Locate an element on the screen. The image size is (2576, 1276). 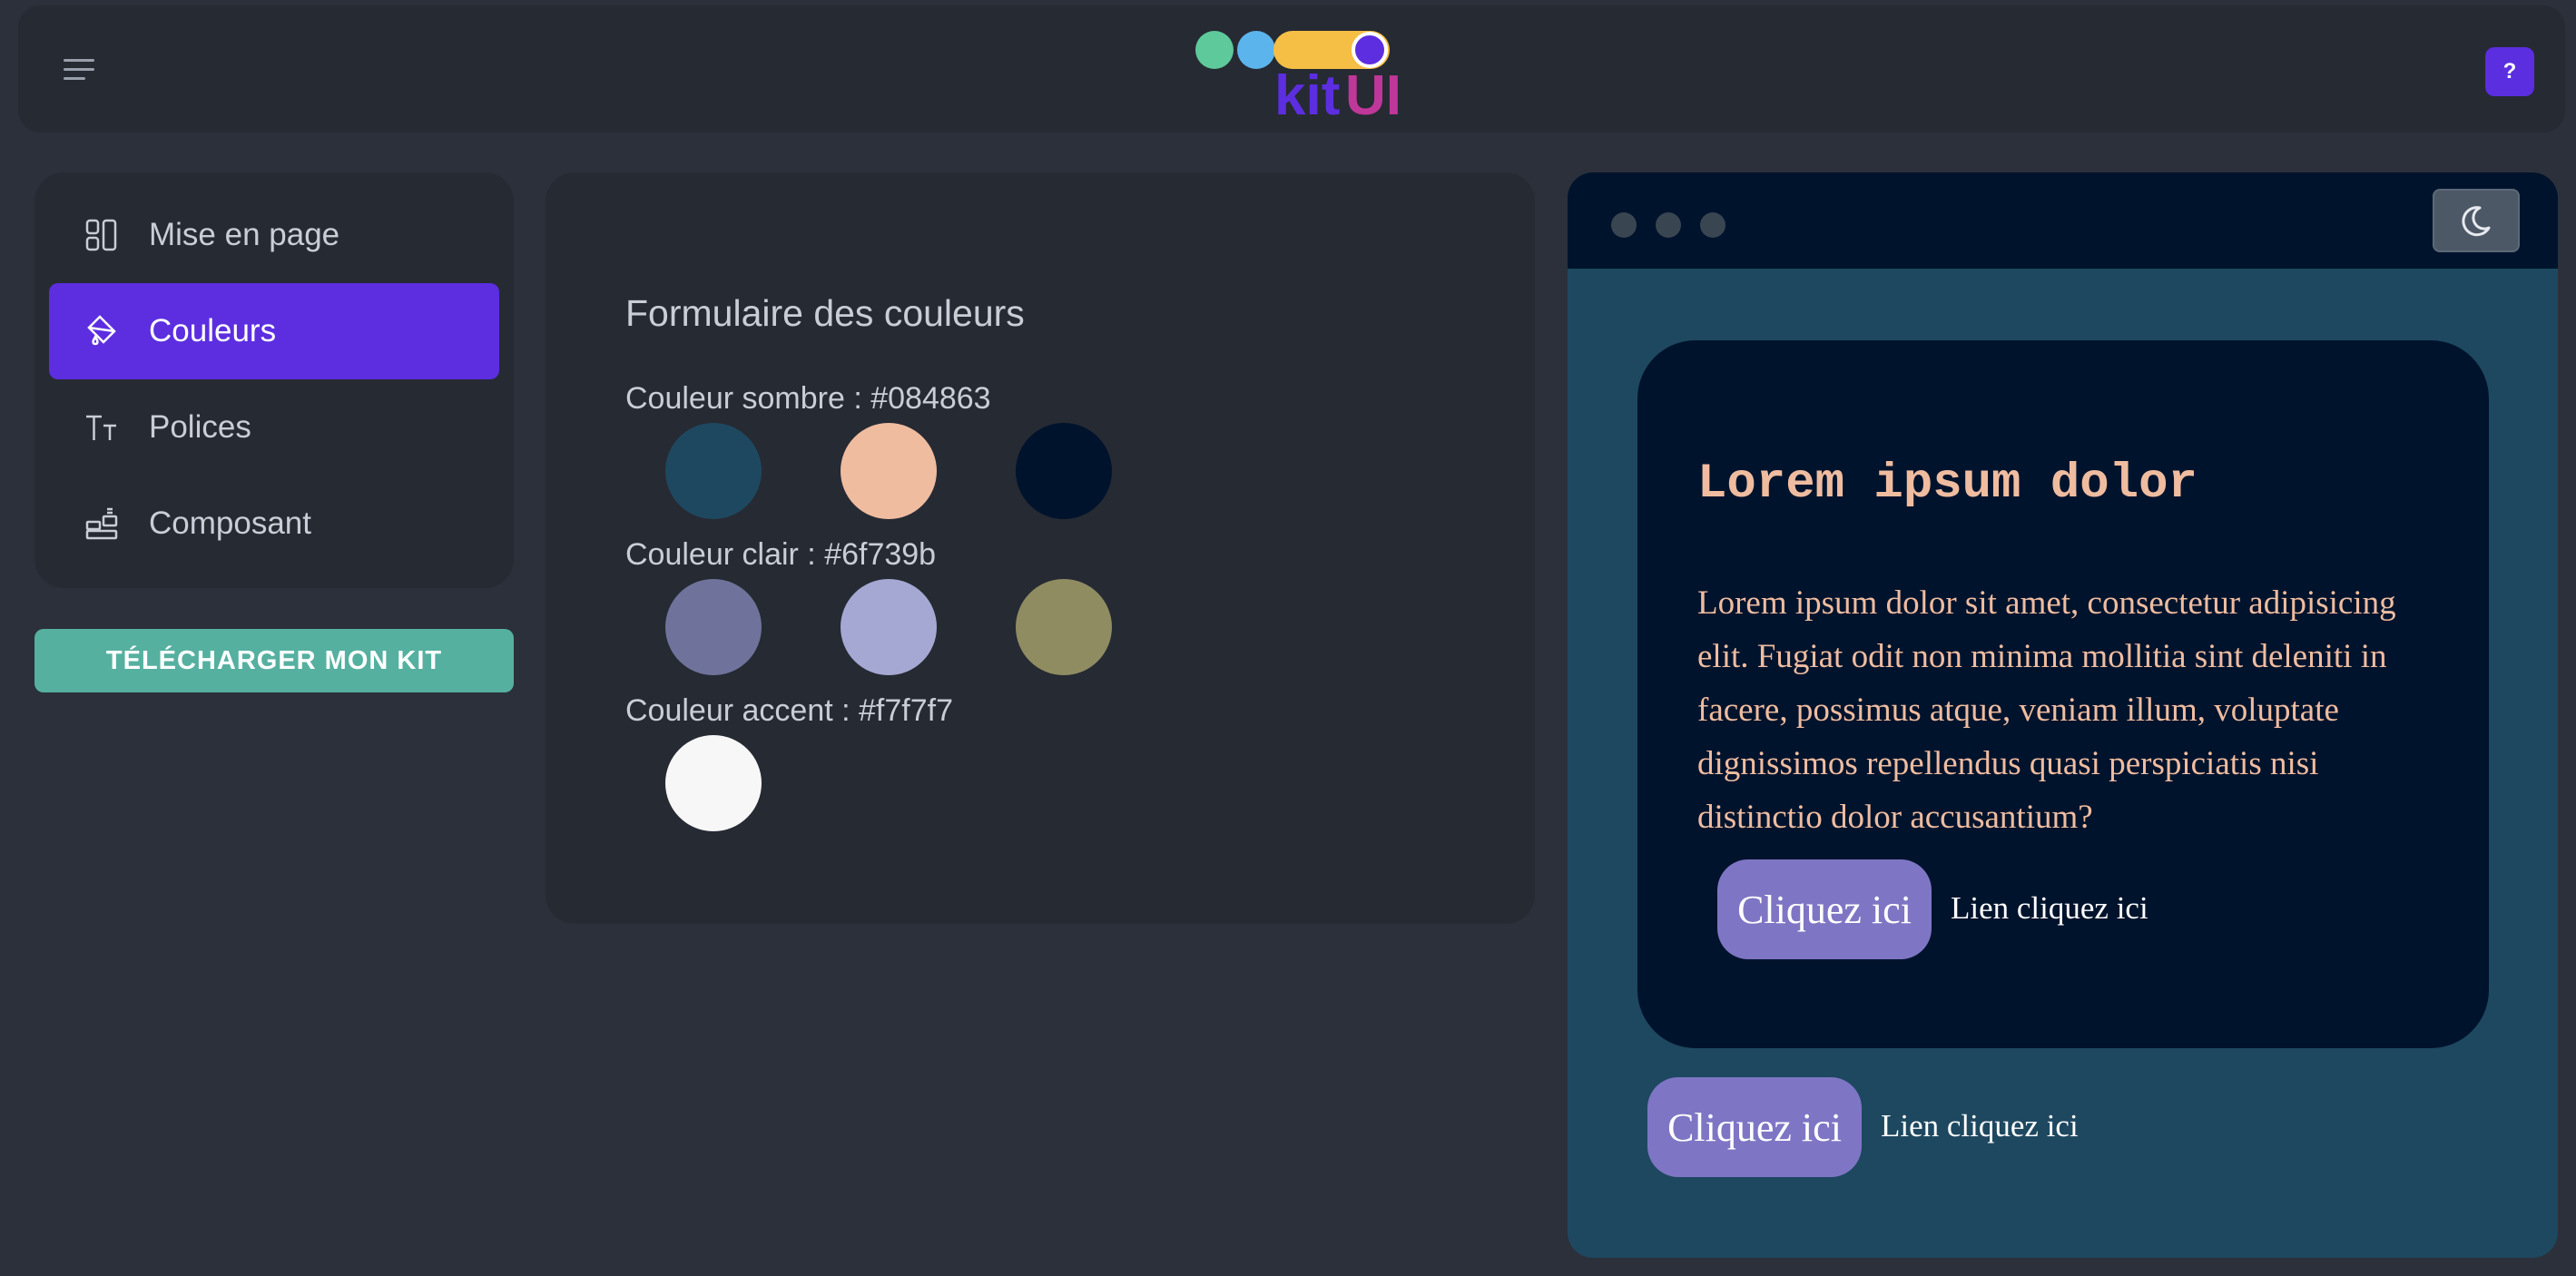
paint-bucket-icon is located at coordinates (102, 331).